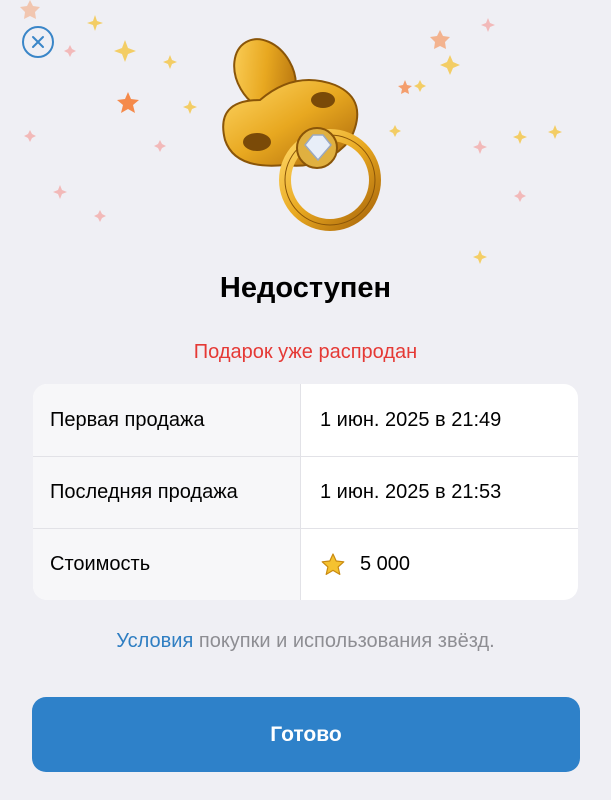  What do you see at coordinates (167, 492) in the screenshot?
I see `row-label: Последняя продажа` at bounding box center [167, 492].